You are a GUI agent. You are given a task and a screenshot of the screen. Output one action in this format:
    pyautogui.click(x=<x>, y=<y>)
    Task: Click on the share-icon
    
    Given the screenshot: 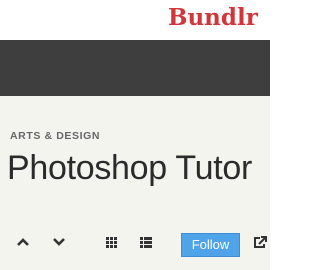 What is the action you would take?
    pyautogui.click(x=260, y=242)
    